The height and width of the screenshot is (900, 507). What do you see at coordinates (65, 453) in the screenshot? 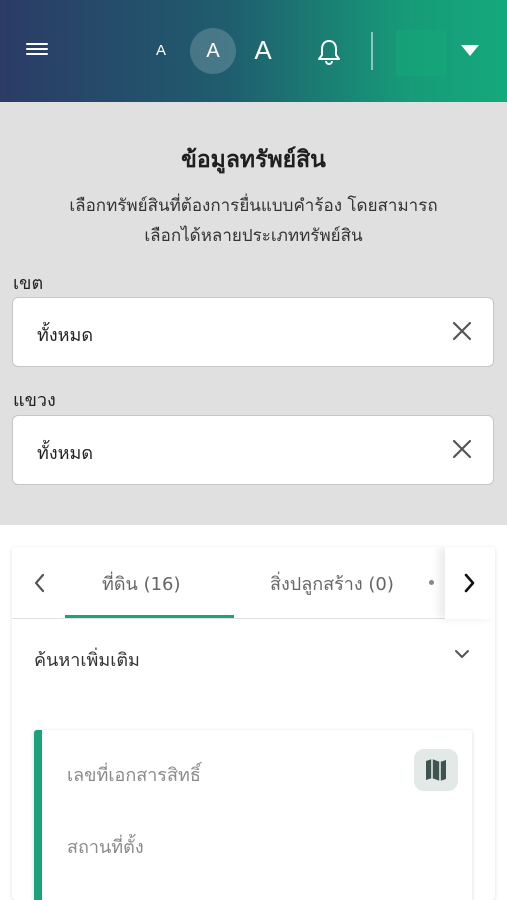
I see `subdistrict-select-value: ทั้งหมด` at bounding box center [65, 453].